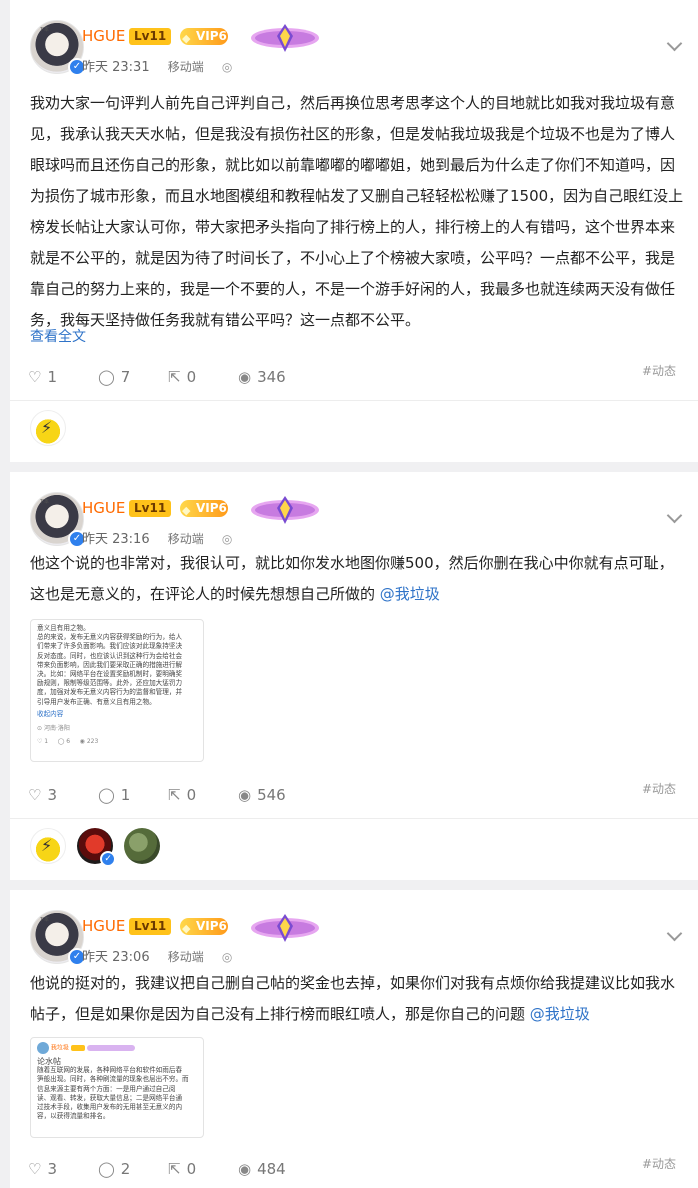 The image size is (698, 1188). What do you see at coordinates (63, 628) in the screenshot?
I see `image-line: 意义且有用之物。` at bounding box center [63, 628].